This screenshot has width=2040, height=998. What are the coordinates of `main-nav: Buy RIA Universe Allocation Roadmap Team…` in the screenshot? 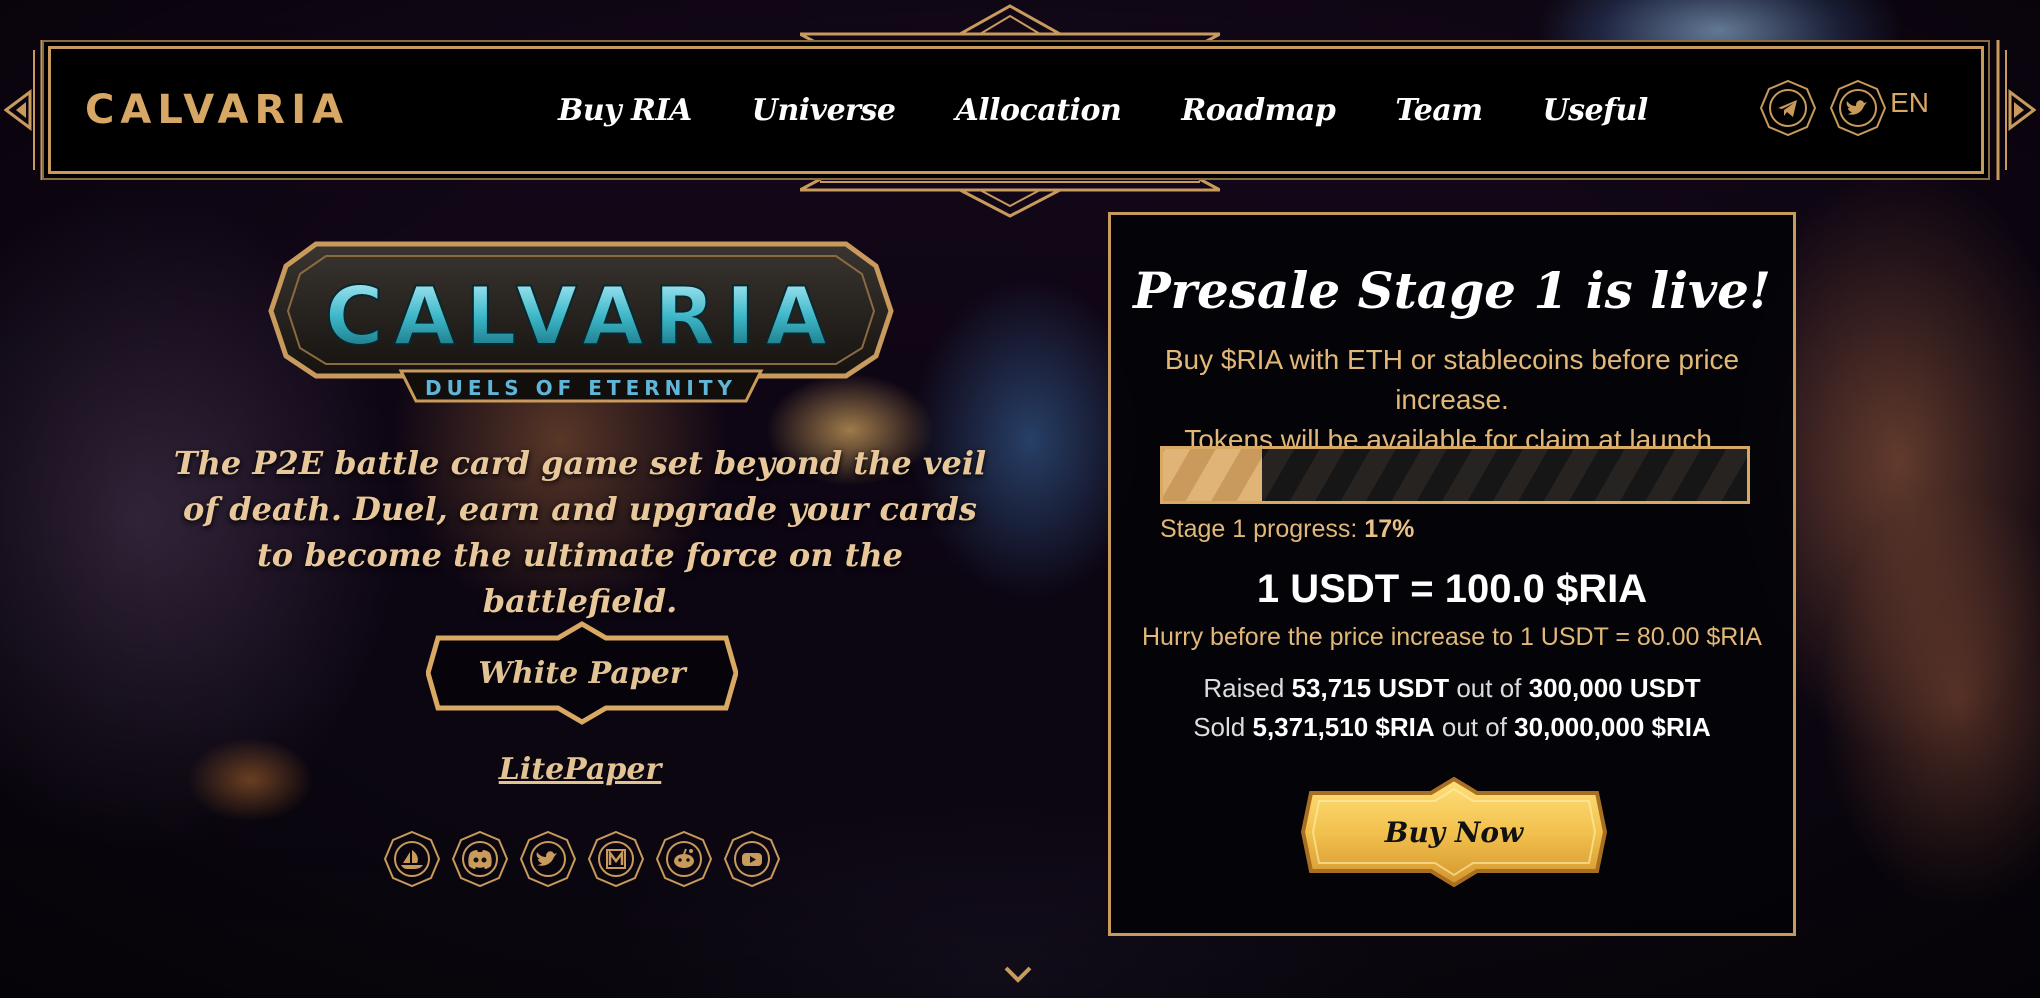 It's located at (1133, 110).